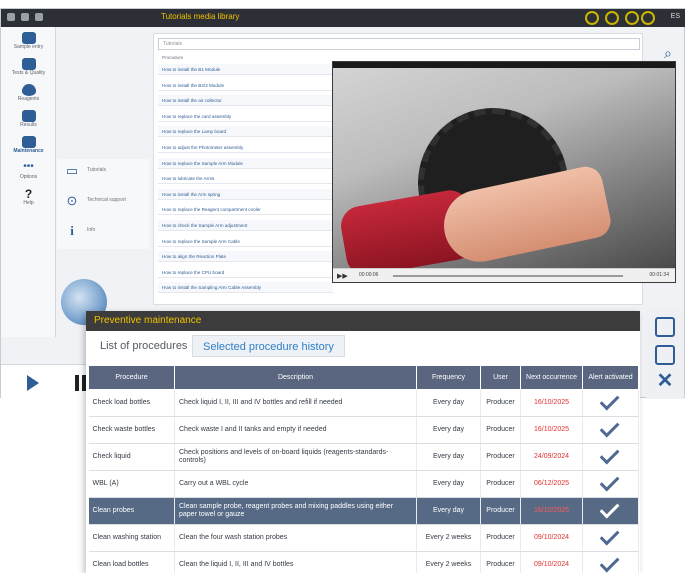  Describe the element at coordinates (665, 327) in the screenshot. I see `print-icon` at that location.